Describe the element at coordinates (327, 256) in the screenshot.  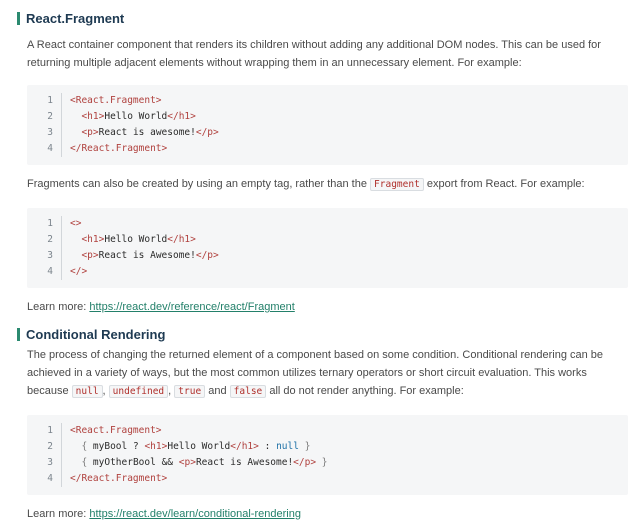
I see `code-line: 3 <p>React is Awesome!</p>` at that location.